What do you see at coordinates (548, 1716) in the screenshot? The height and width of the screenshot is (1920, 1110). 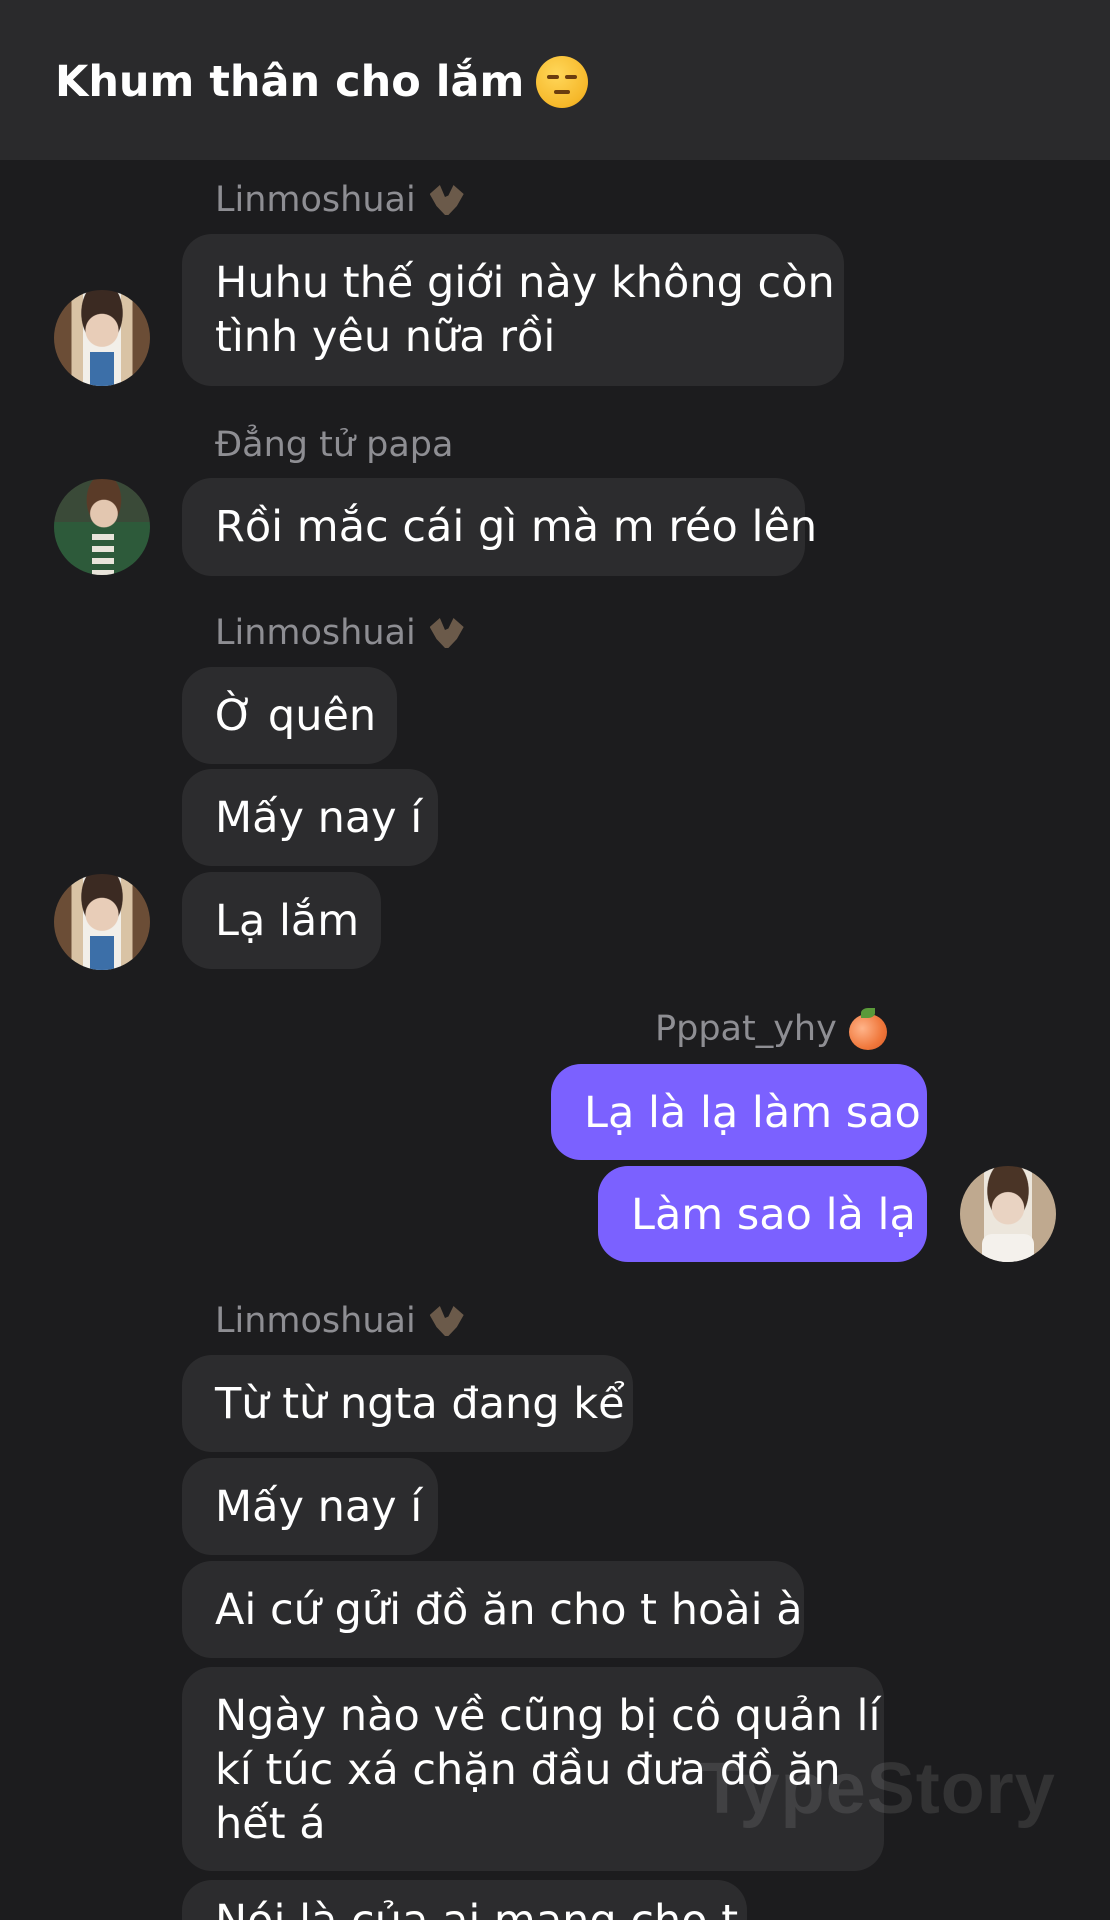 I see `message-text: Ngày nào về cũng bị cô quản lí` at bounding box center [548, 1716].